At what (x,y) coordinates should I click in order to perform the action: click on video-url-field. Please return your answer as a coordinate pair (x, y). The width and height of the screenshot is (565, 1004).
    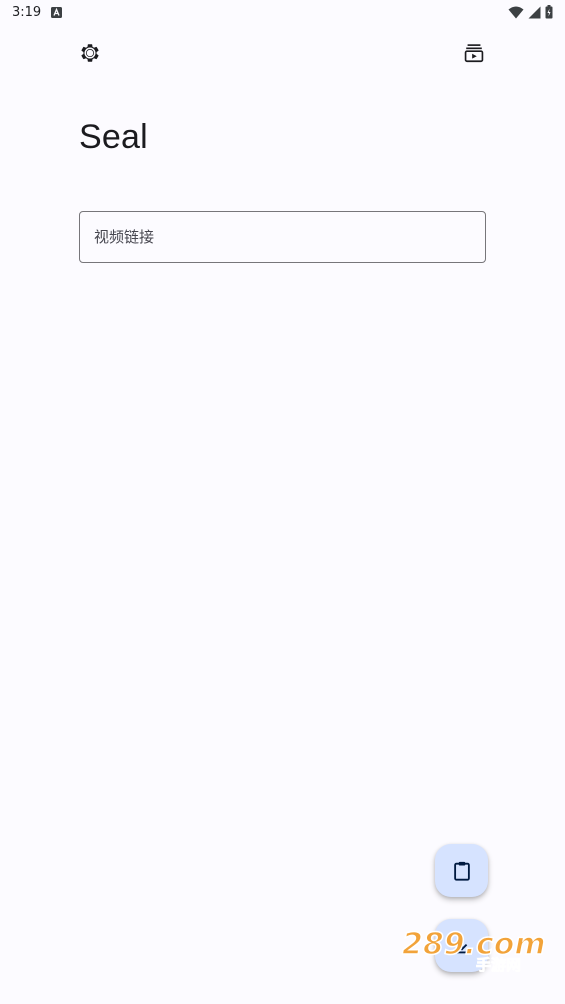
    Looking at the image, I should click on (282, 237).